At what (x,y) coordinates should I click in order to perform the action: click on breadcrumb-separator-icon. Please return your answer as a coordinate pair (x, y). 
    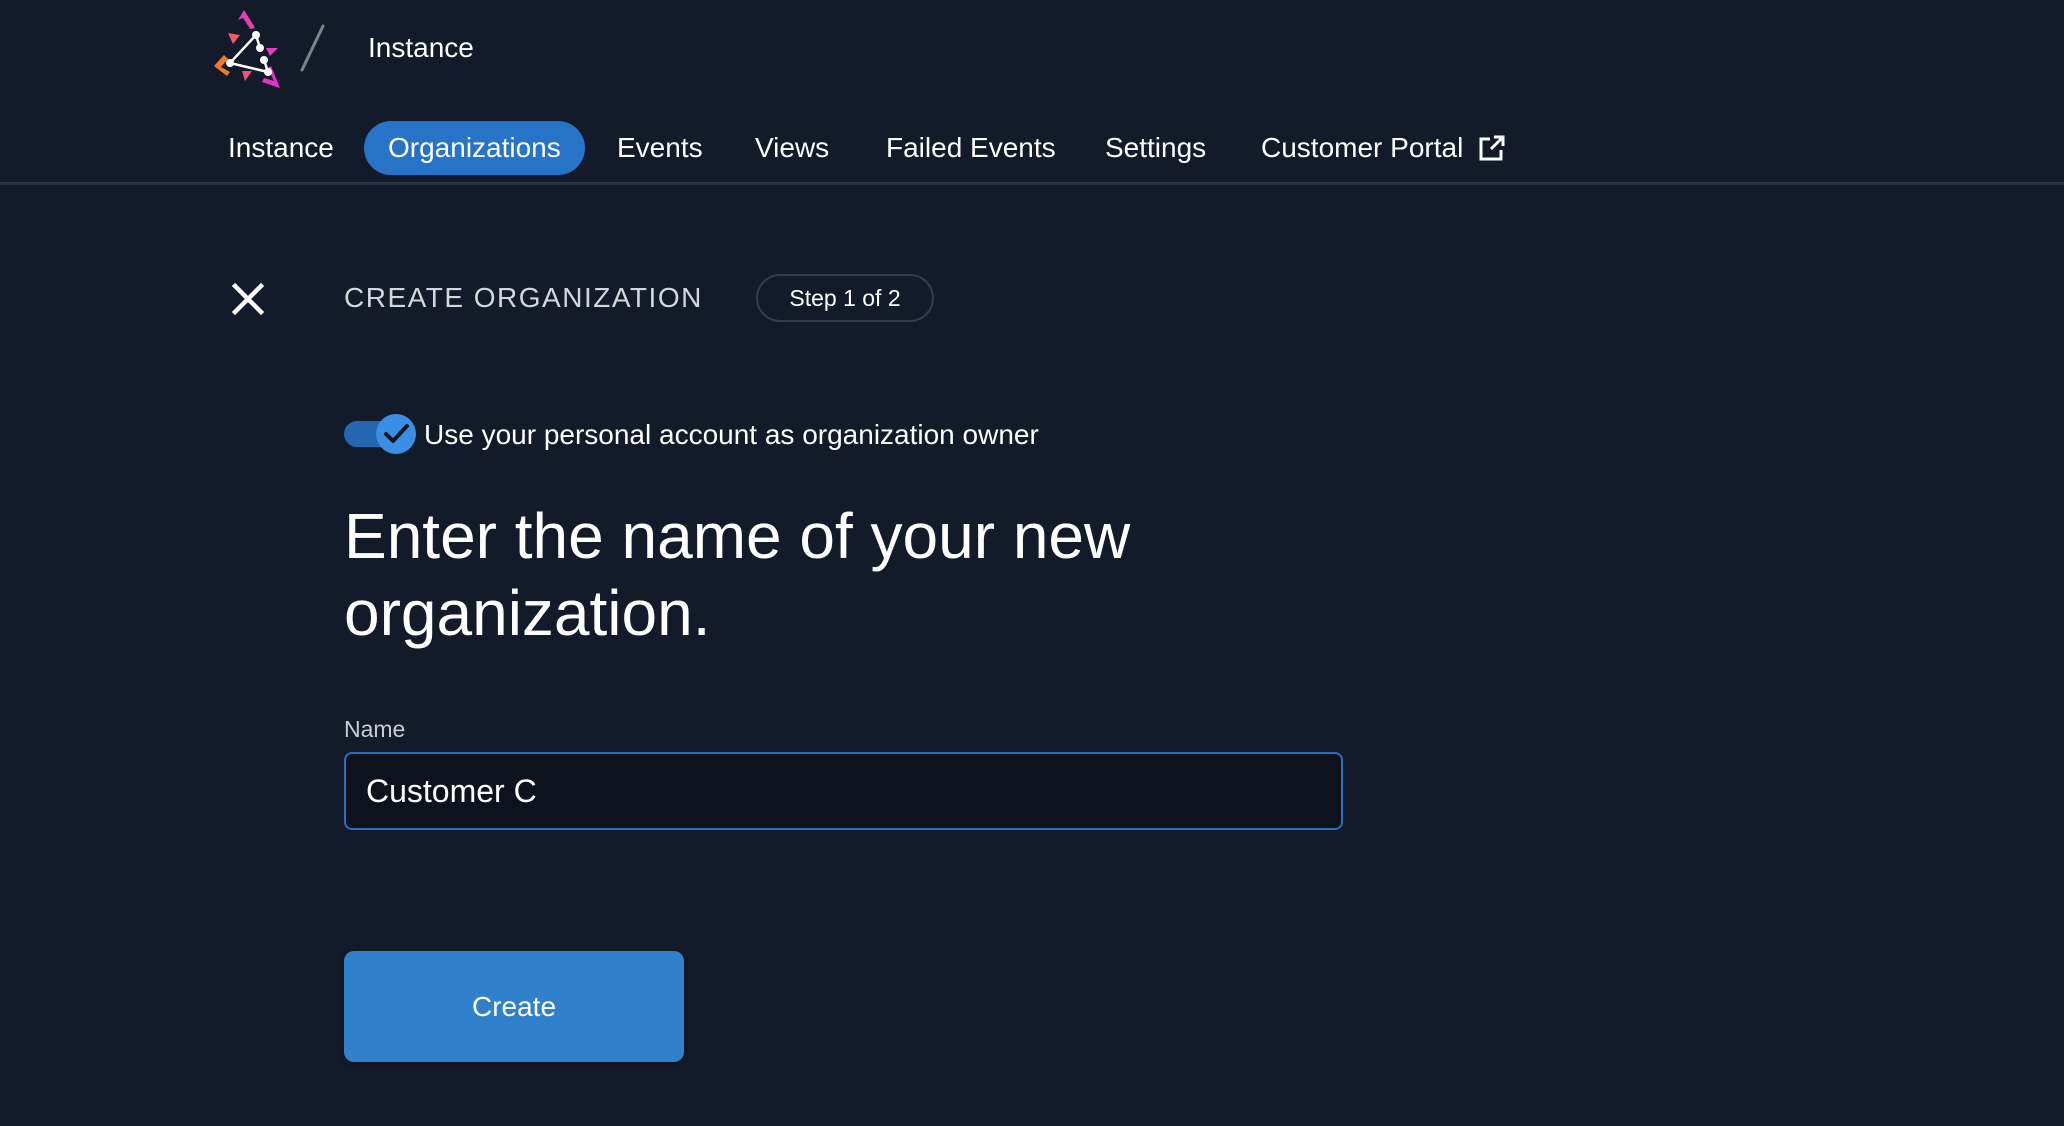
    Looking at the image, I should click on (312, 48).